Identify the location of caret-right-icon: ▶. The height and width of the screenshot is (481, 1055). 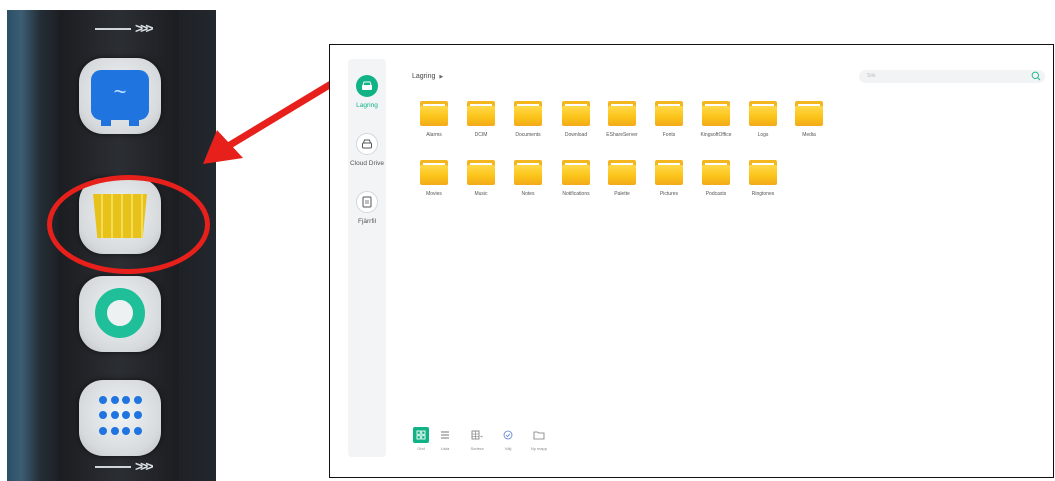
(441, 77).